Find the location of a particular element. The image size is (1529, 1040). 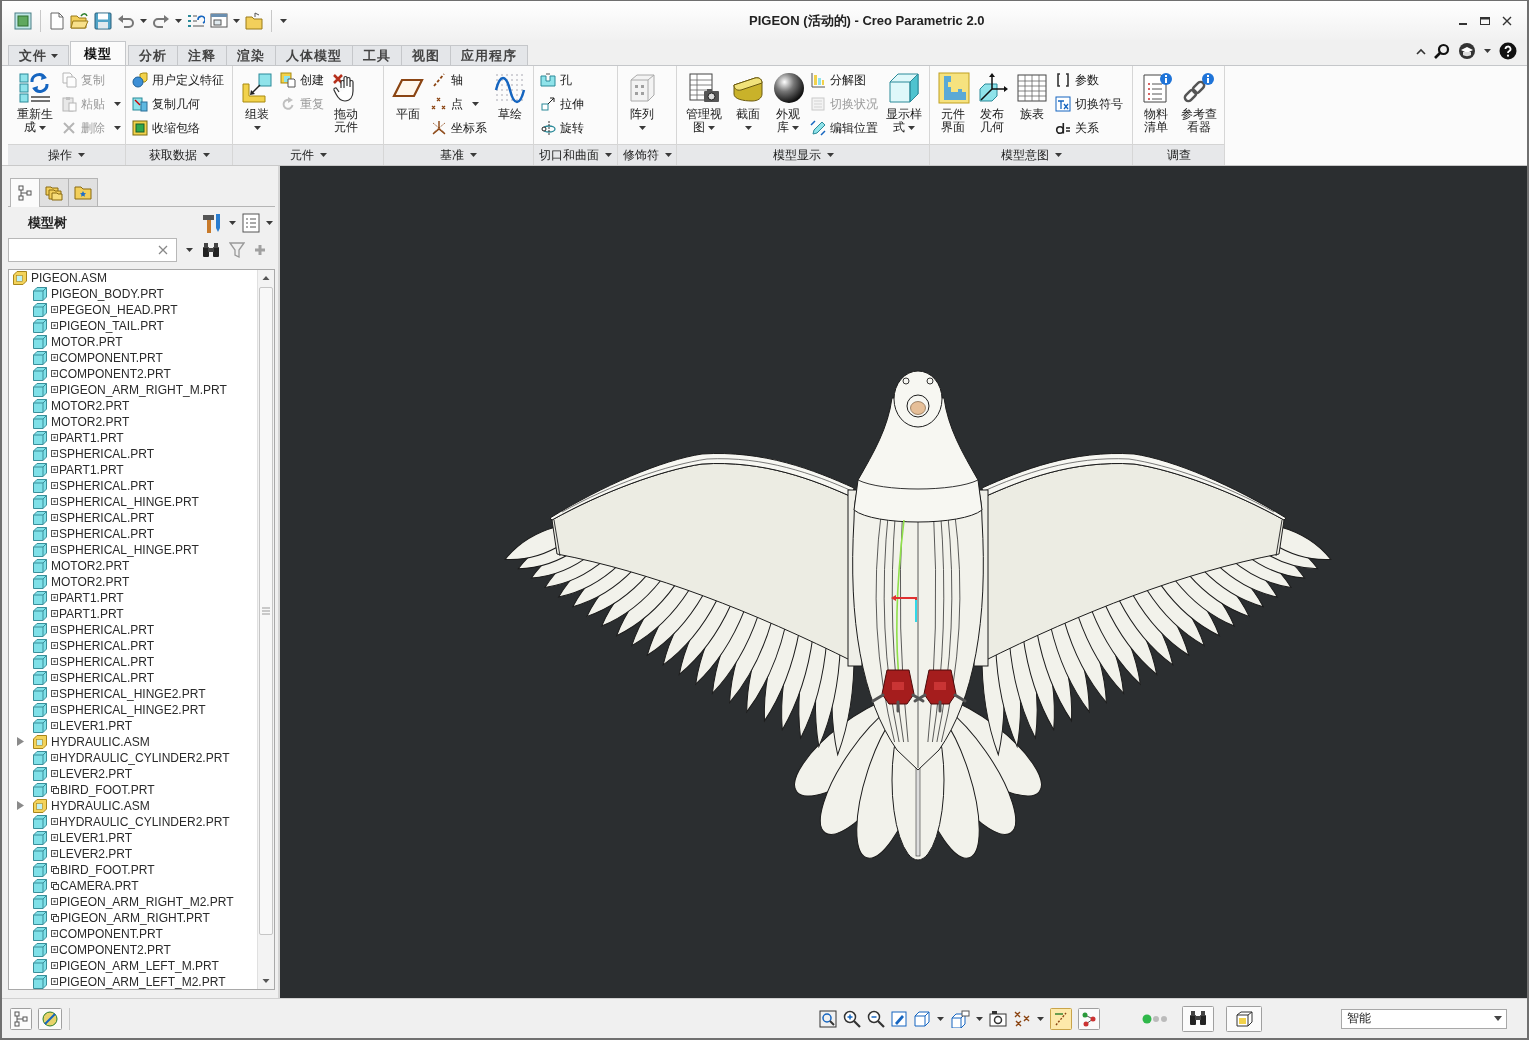

ribbon-tab: 分析 is located at coordinates (153, 55).